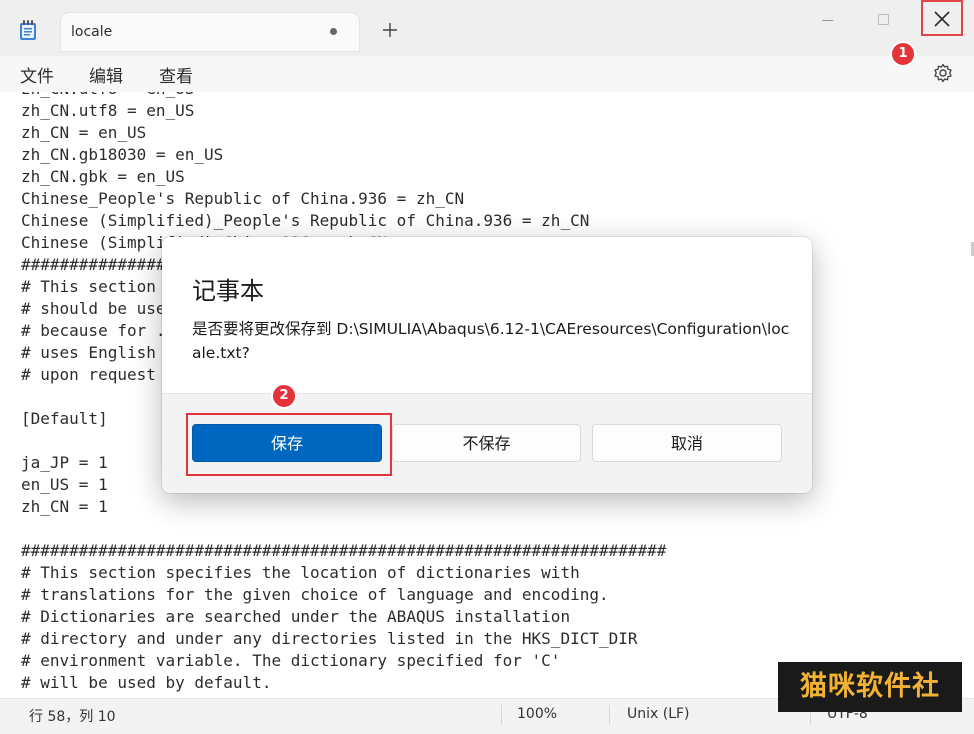 The height and width of the screenshot is (734, 974). I want to click on save-highlight-box, so click(289, 444).